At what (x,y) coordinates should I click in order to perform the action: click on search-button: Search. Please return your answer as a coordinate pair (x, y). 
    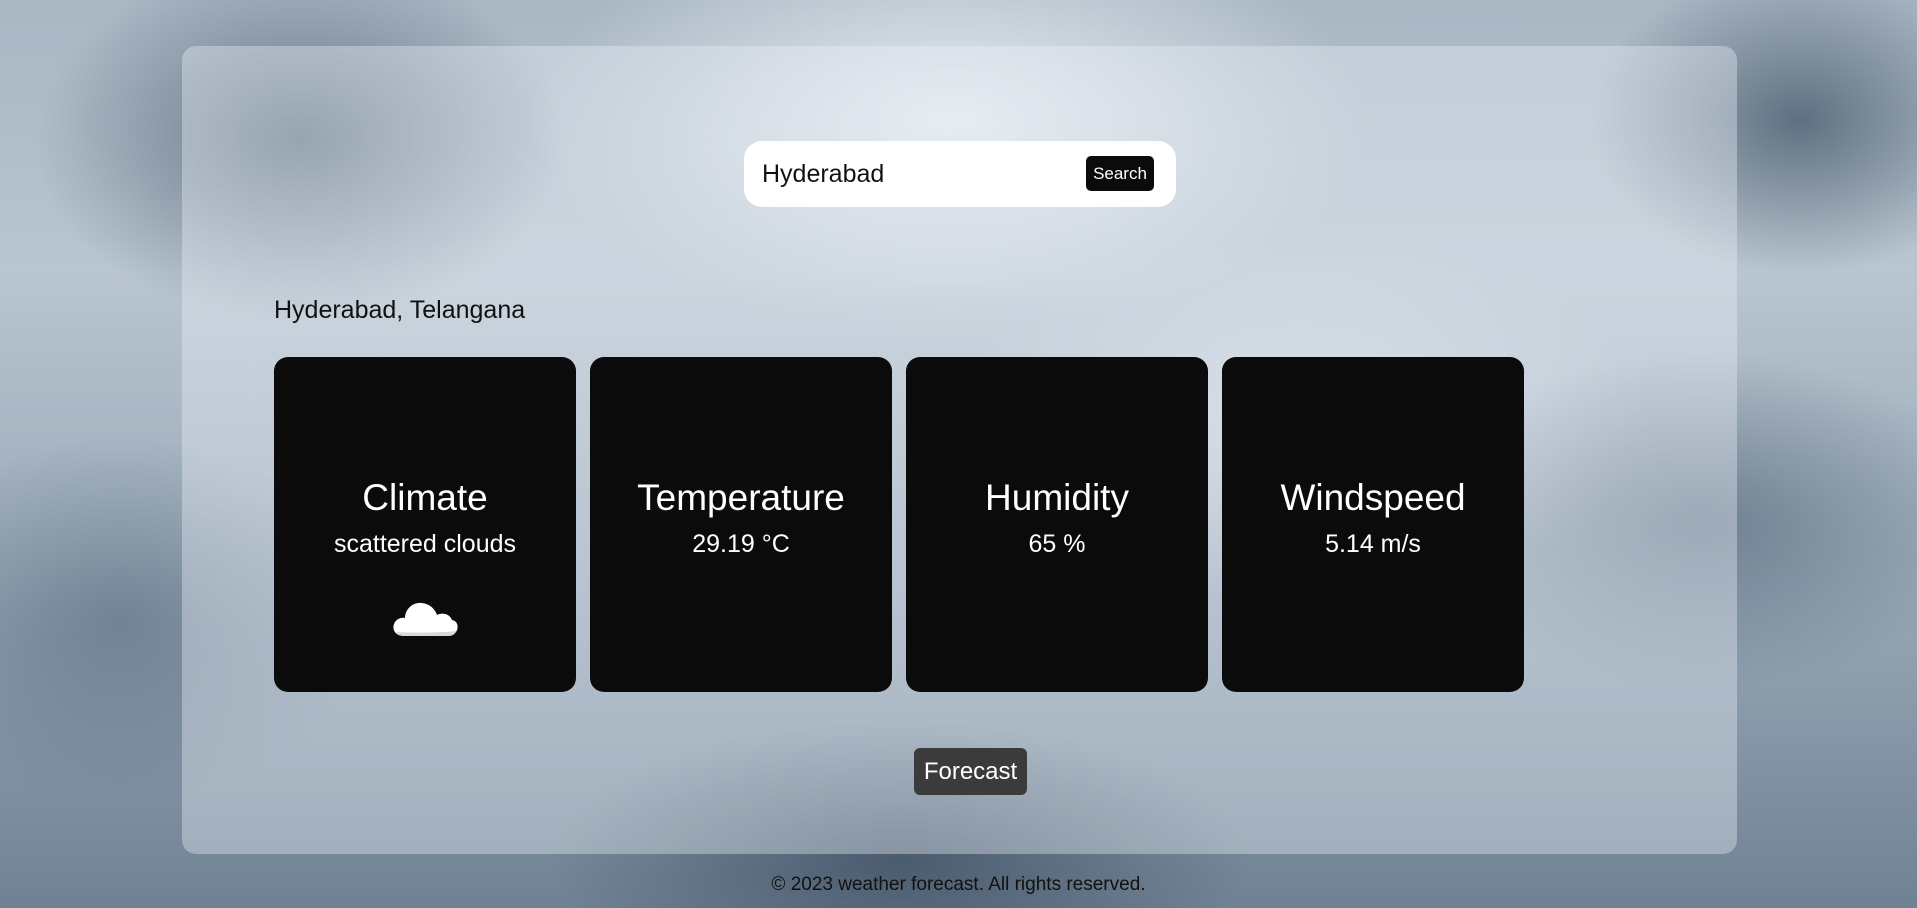
    Looking at the image, I should click on (1120, 173).